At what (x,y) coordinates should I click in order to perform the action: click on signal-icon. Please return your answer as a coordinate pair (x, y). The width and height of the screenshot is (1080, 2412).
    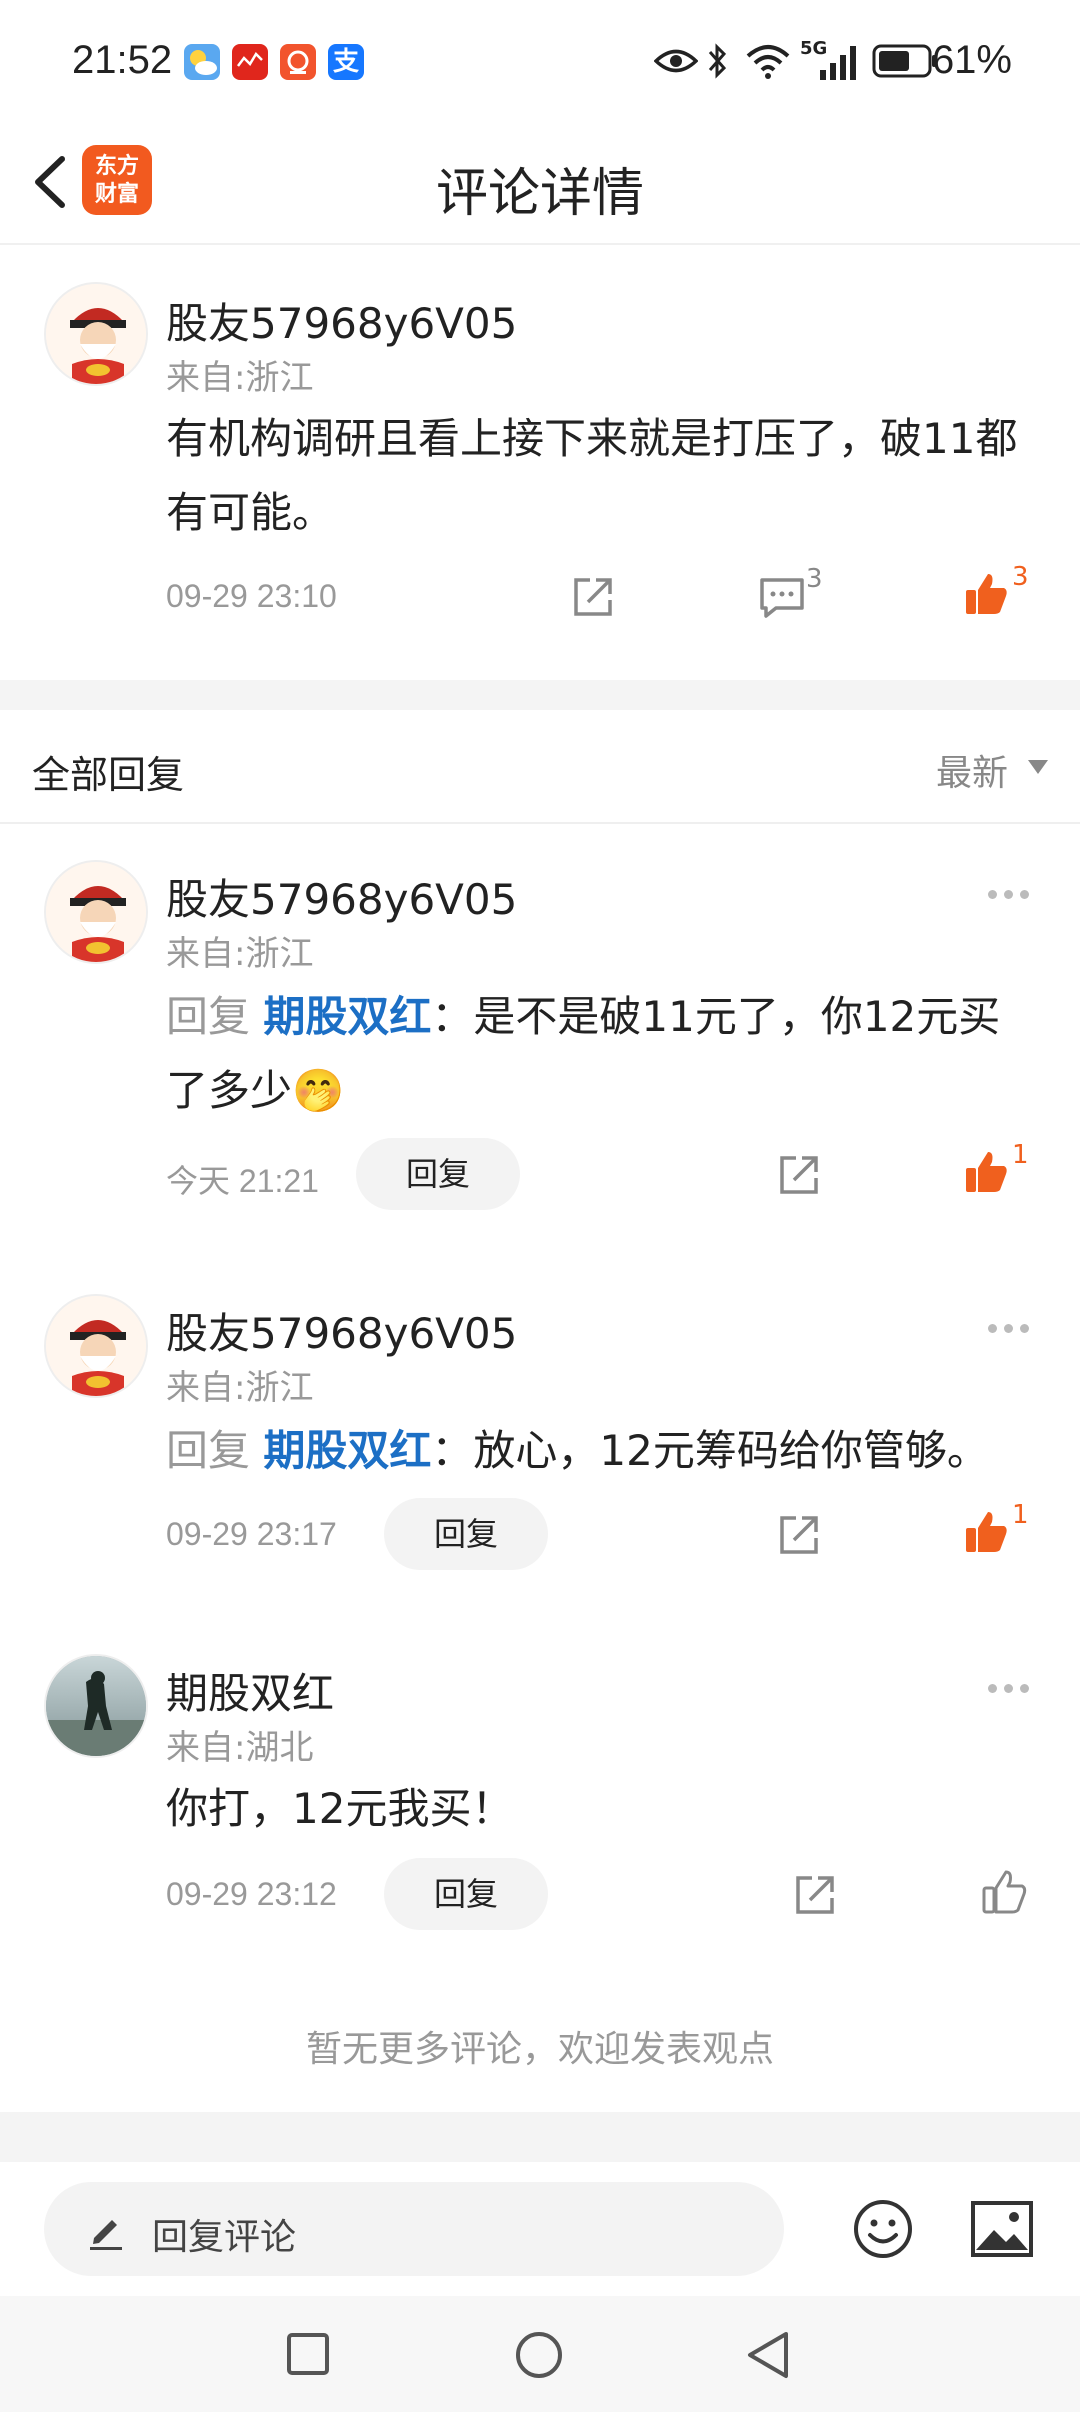
    Looking at the image, I should click on (838, 63).